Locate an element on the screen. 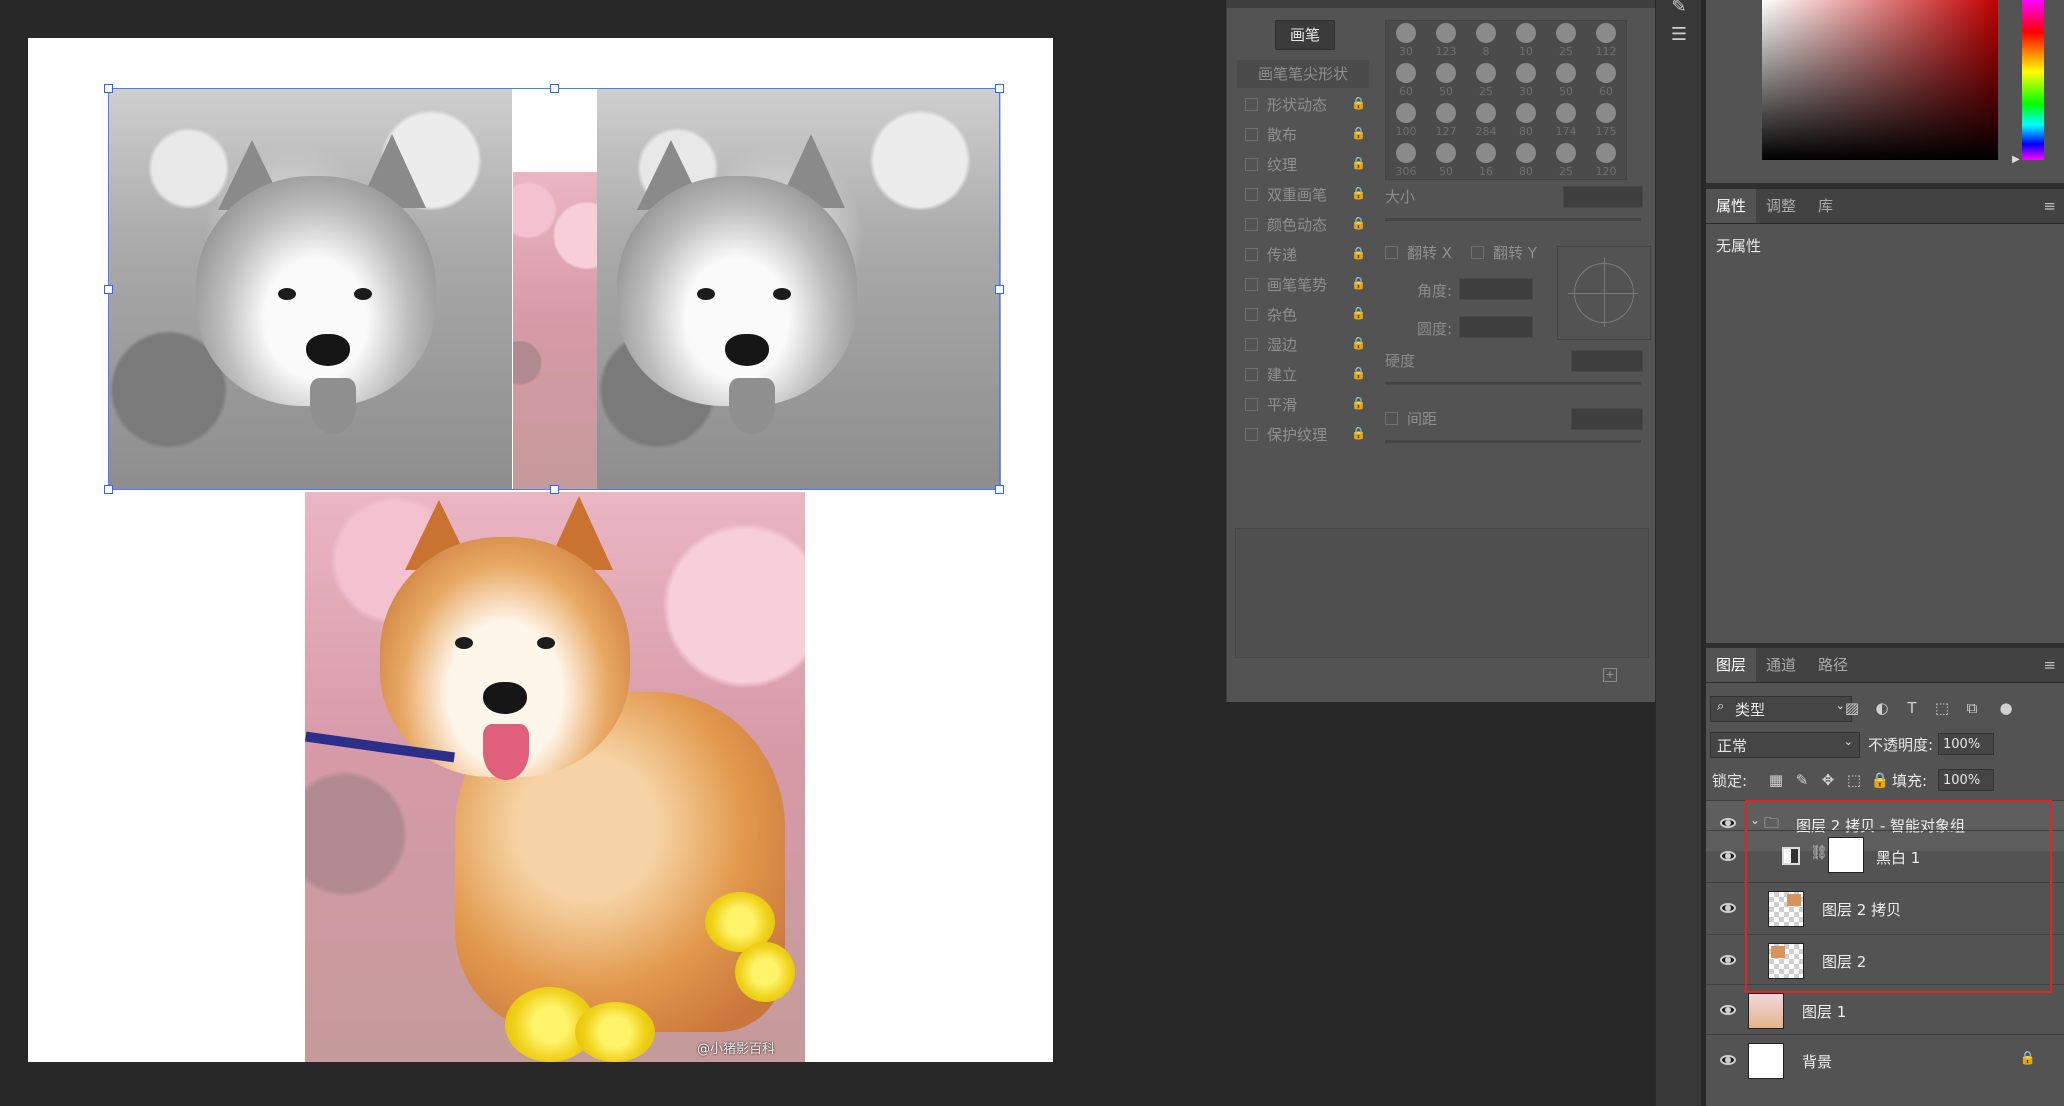 The width and height of the screenshot is (2064, 1106). color-saturation-field is located at coordinates (1880, 80).